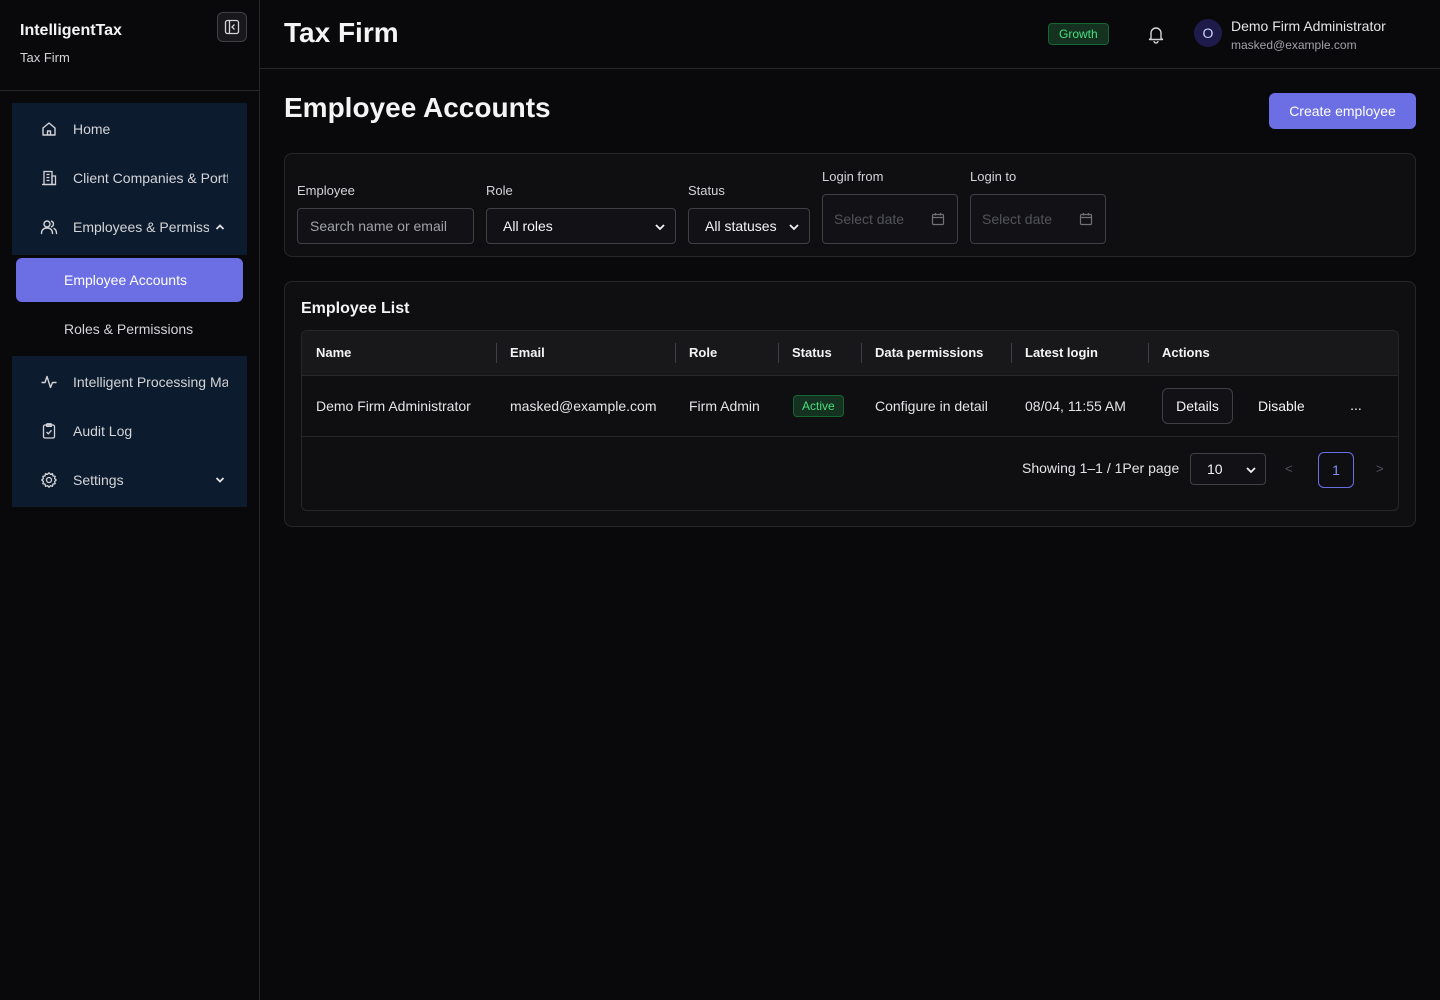 The image size is (1440, 1000). I want to click on status-filter-label: Status, so click(706, 190).